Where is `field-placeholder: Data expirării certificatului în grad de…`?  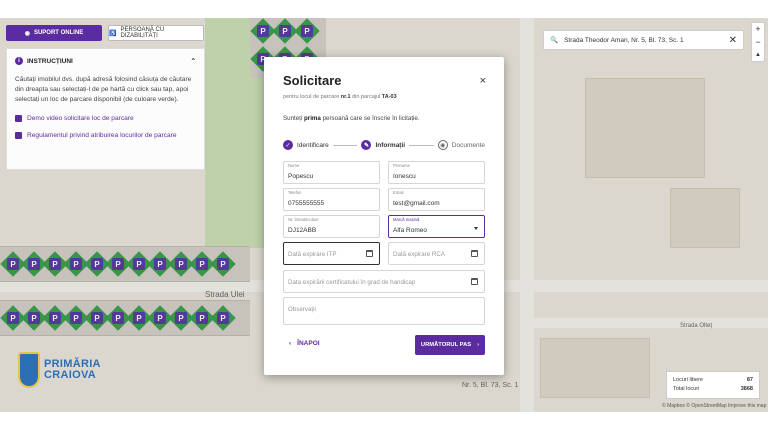
field-placeholder: Data expirării certificatului în grad de… is located at coordinates (352, 282).